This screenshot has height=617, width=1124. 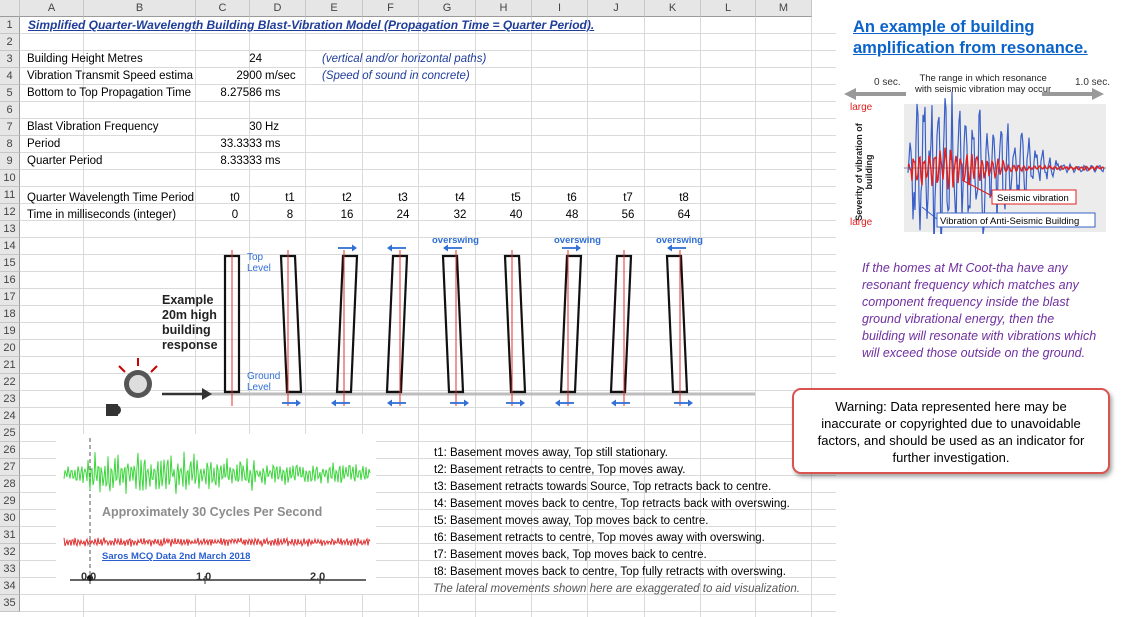 I want to click on time-period-cell: t7, so click(x=628, y=198).